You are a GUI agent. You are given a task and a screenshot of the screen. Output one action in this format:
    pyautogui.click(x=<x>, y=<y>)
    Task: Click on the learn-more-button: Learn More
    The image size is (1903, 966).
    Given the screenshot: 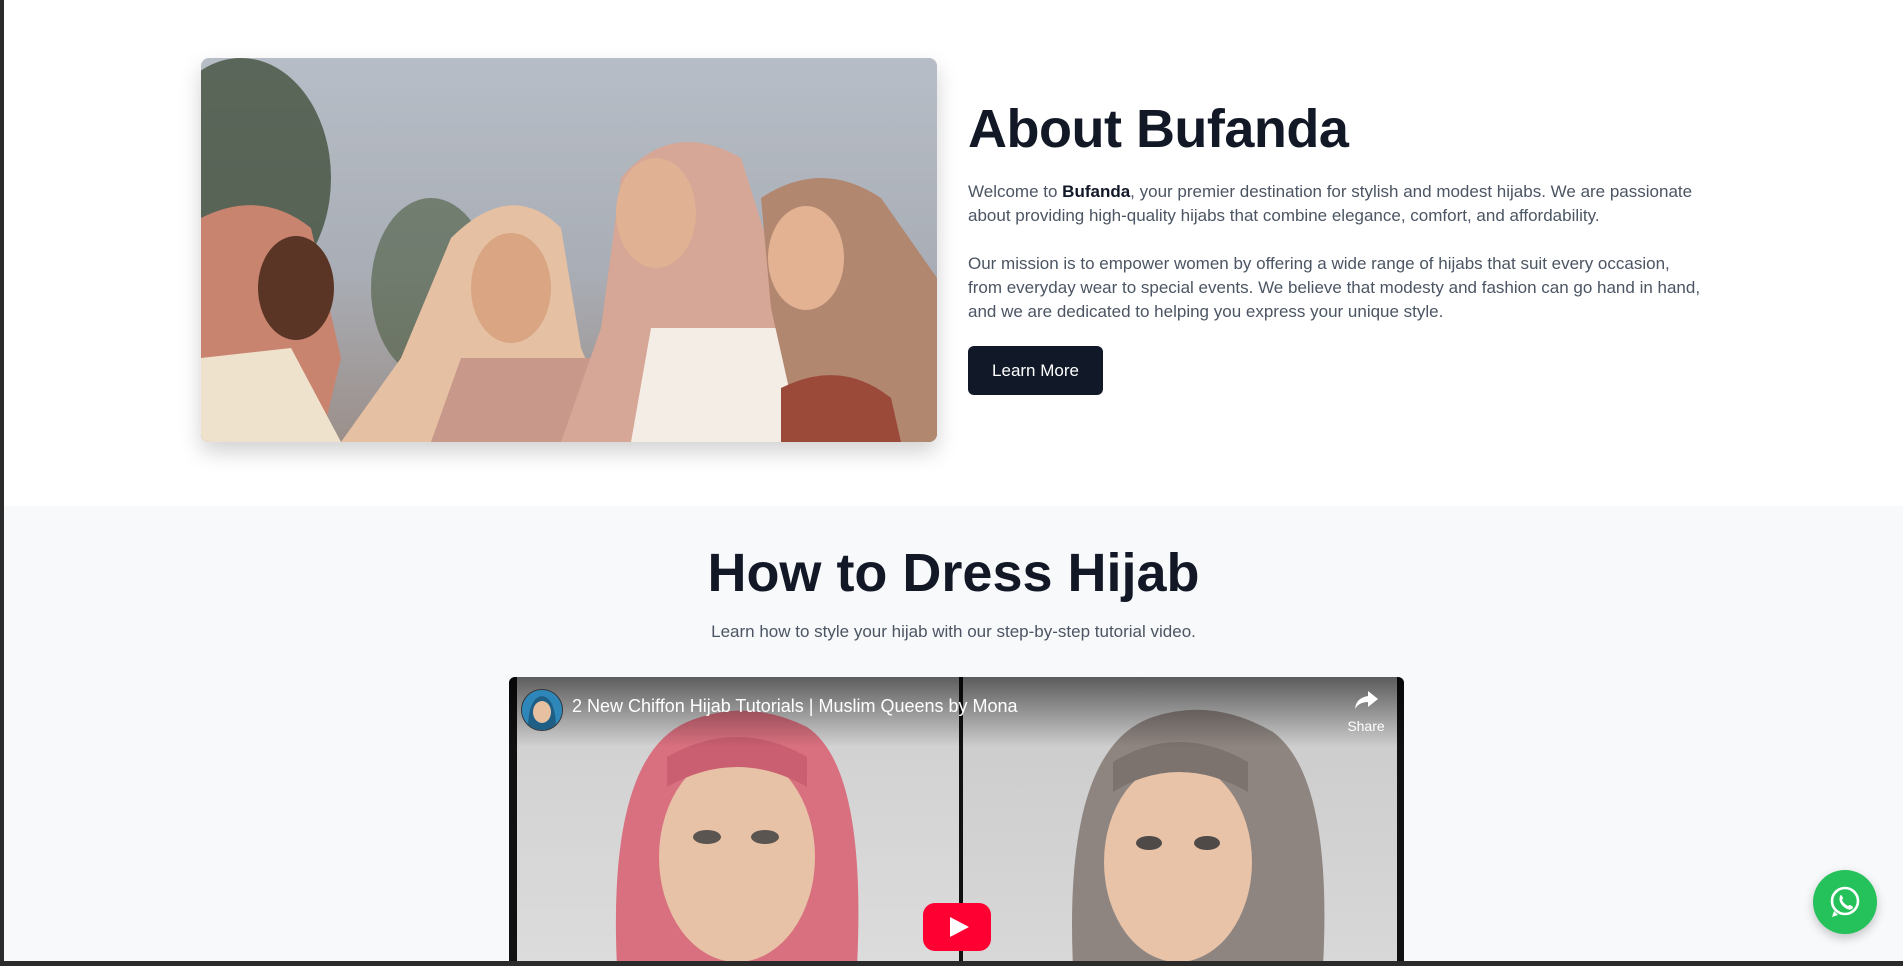 What is the action you would take?
    pyautogui.click(x=1035, y=370)
    